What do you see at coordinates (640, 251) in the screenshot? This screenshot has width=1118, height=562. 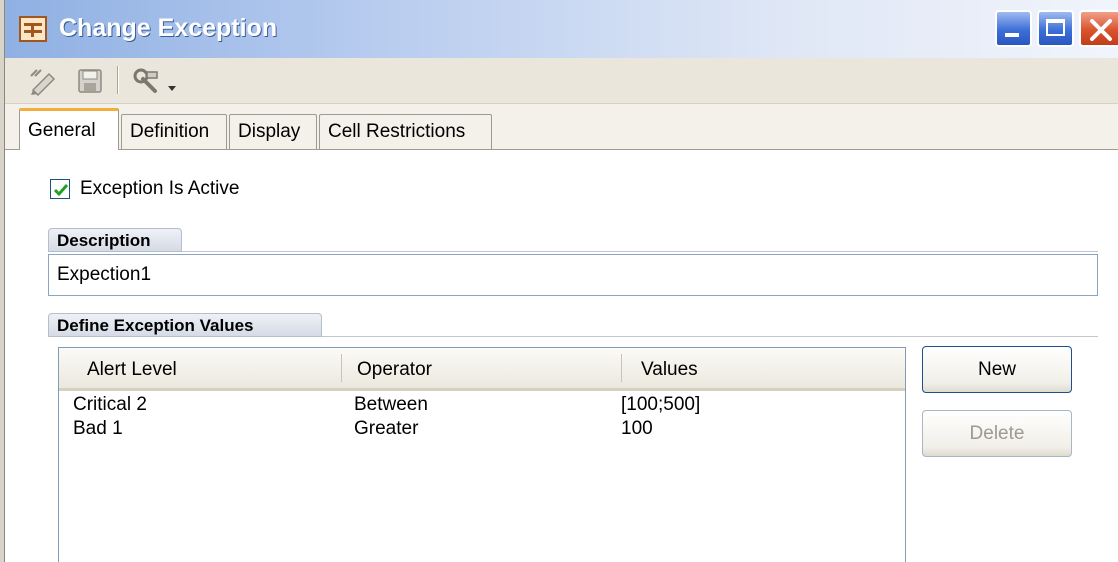 I see `description-header-line` at bounding box center [640, 251].